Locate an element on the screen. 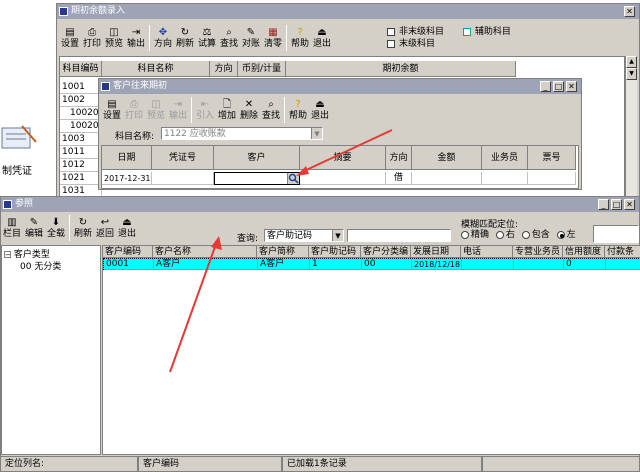 The image size is (640, 472). dialog-add-button: 🗋 增加 is located at coordinates (227, 110).